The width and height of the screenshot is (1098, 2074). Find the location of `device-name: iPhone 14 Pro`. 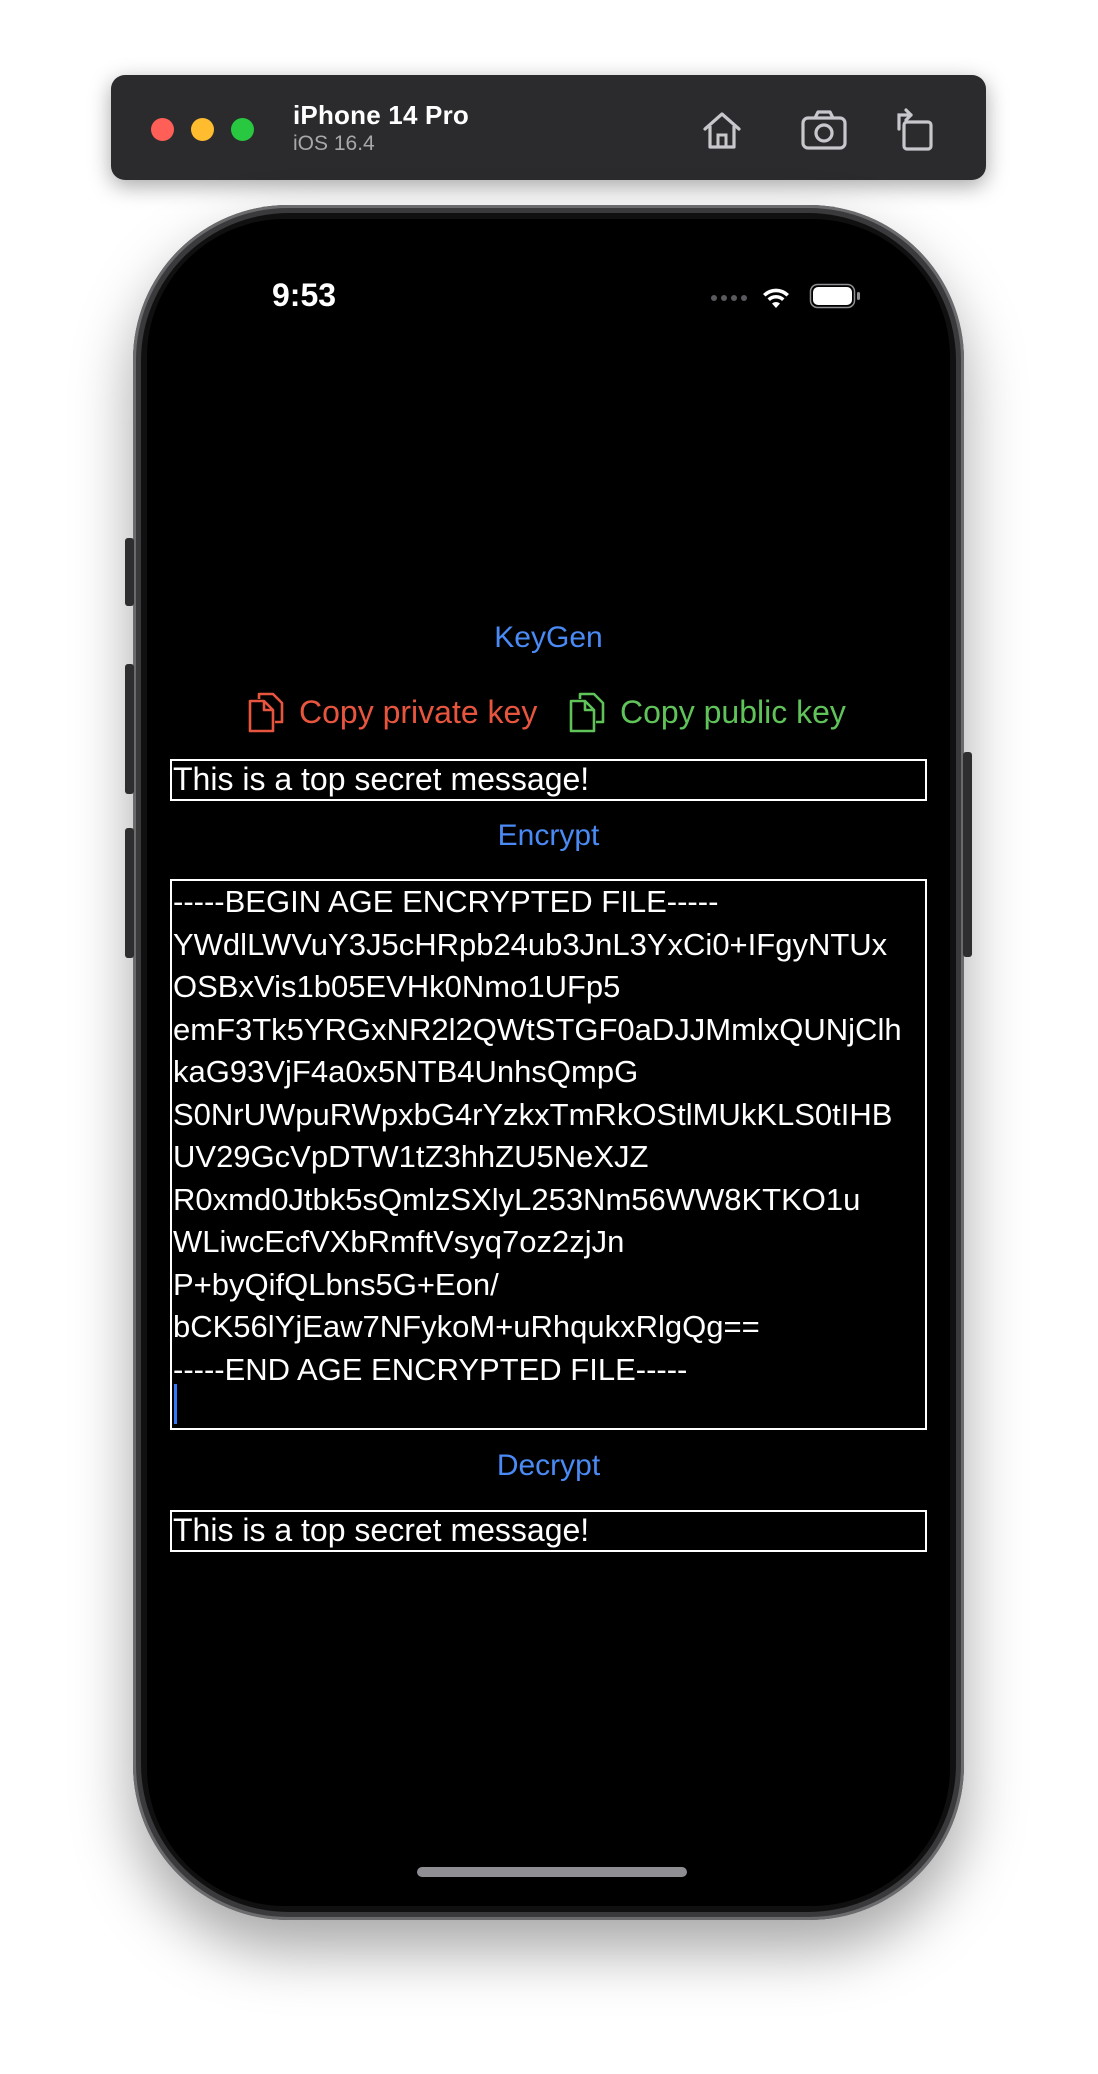

device-name: iPhone 14 Pro is located at coordinates (381, 115).